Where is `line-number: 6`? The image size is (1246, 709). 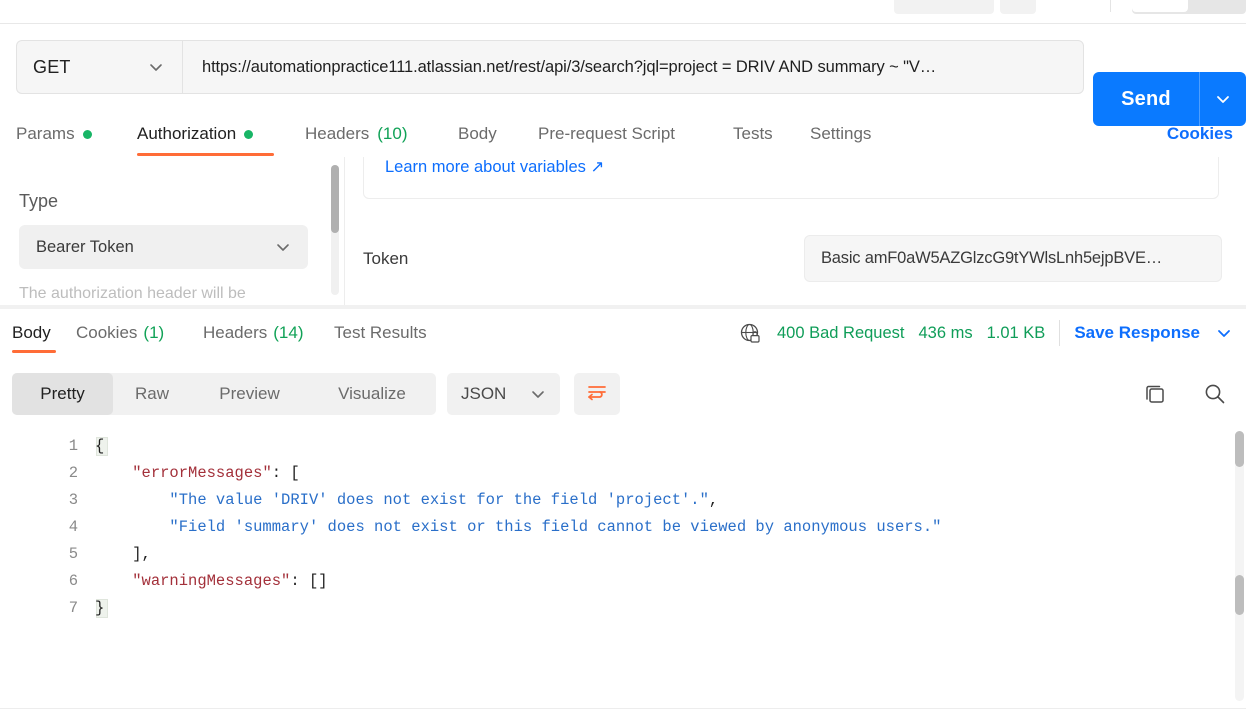
line-number: 6 is located at coordinates (73, 581).